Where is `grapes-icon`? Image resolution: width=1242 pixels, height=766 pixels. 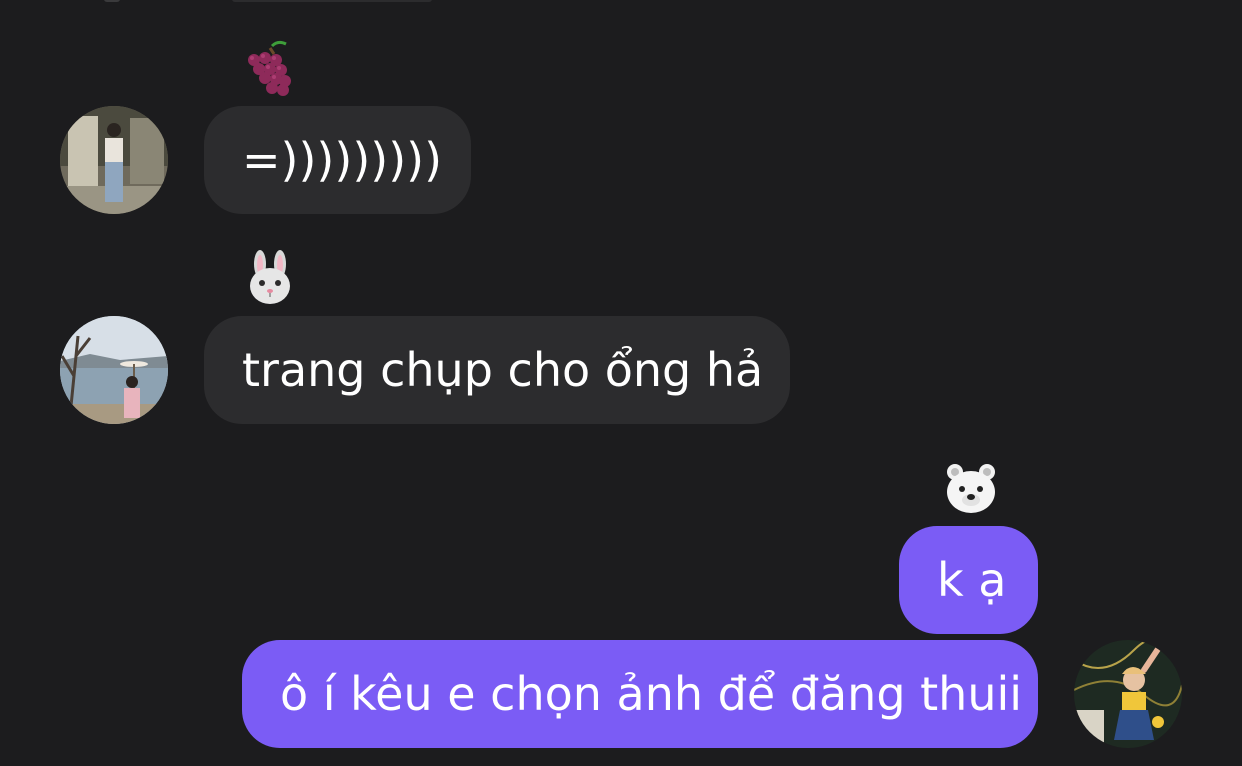 grapes-icon is located at coordinates (270, 68).